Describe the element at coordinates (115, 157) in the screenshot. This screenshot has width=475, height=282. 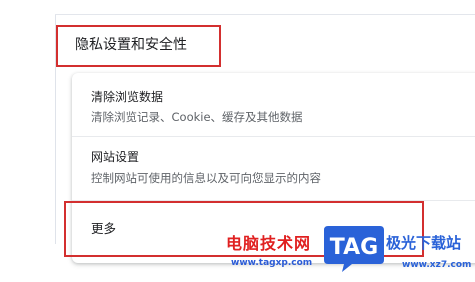
I see `site-settings-title: 网站设置` at that location.